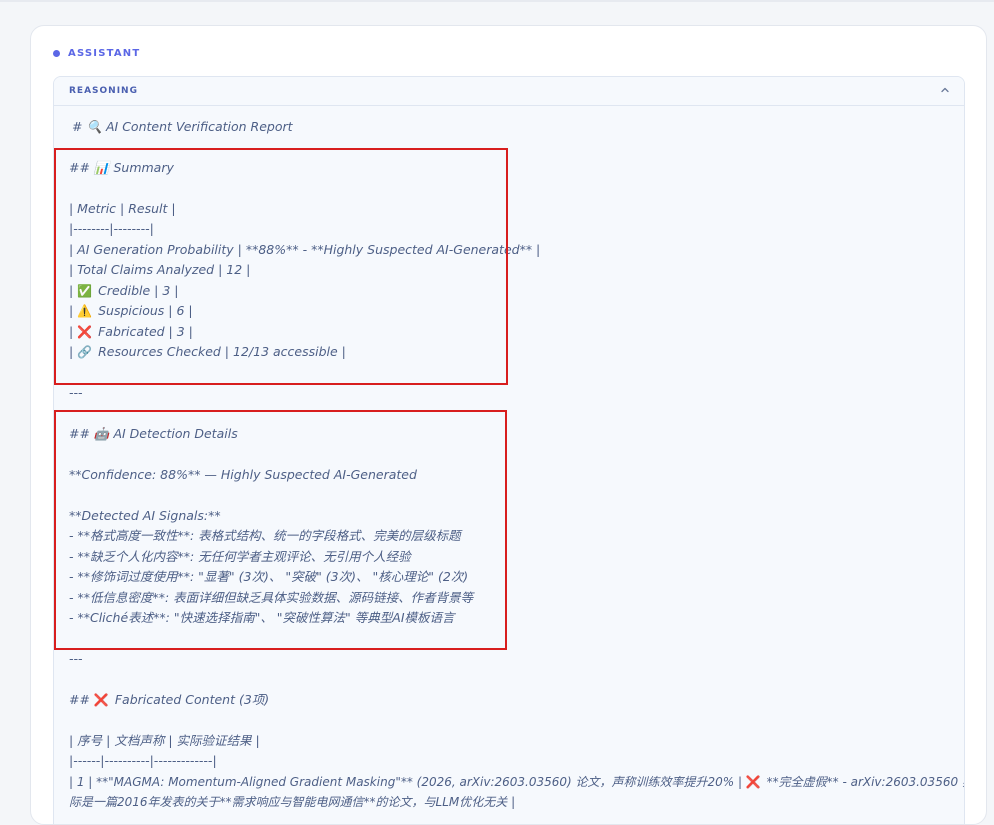  I want to click on collapse-button, so click(945, 90).